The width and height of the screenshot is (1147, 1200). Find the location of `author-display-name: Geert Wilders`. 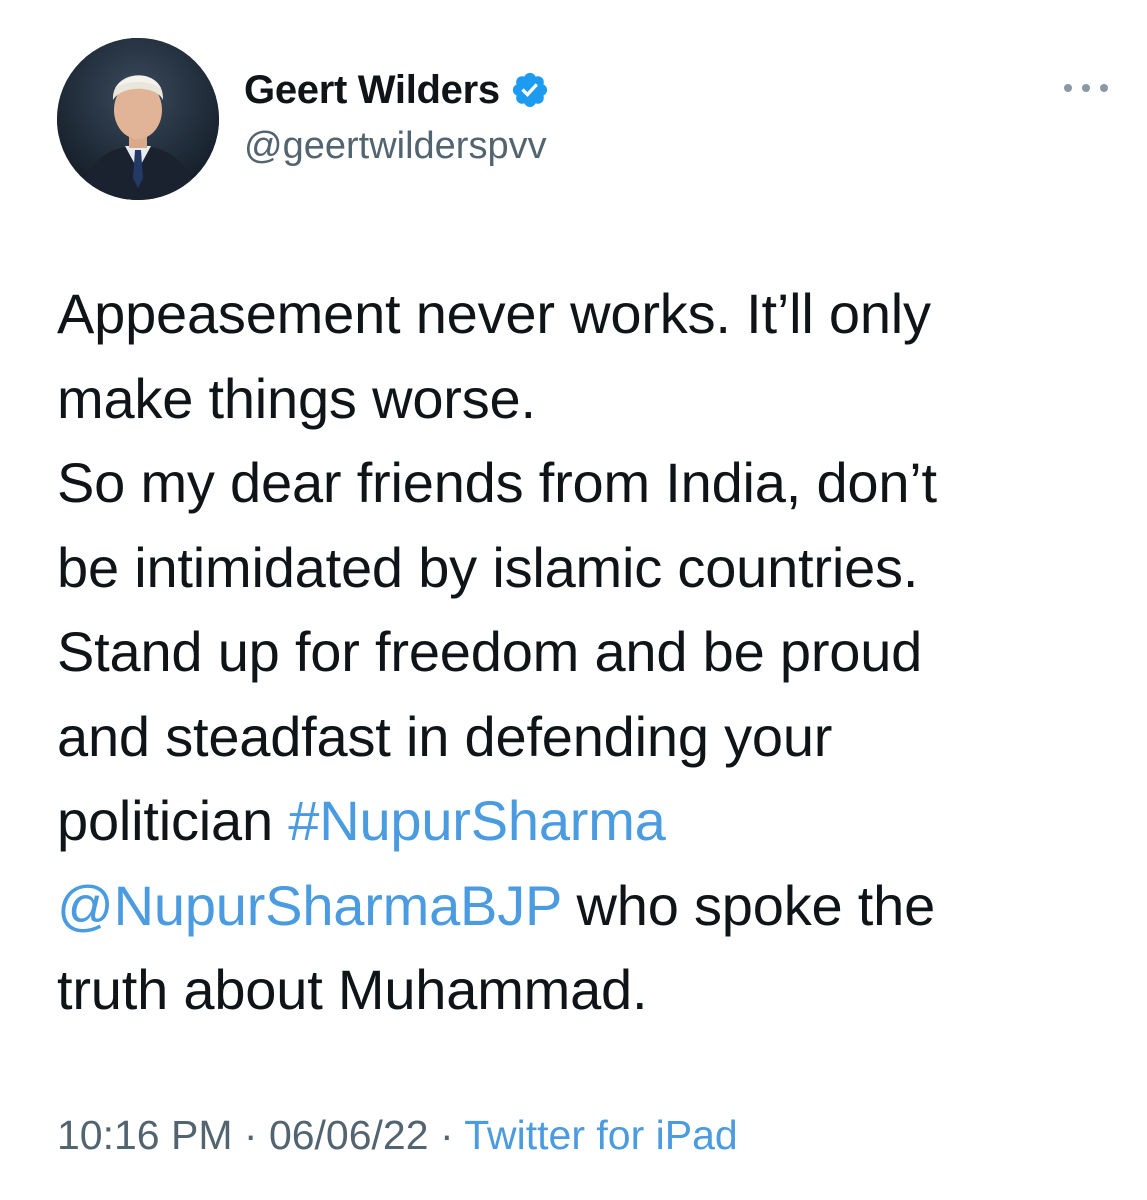

author-display-name: Geert Wilders is located at coordinates (372, 90).